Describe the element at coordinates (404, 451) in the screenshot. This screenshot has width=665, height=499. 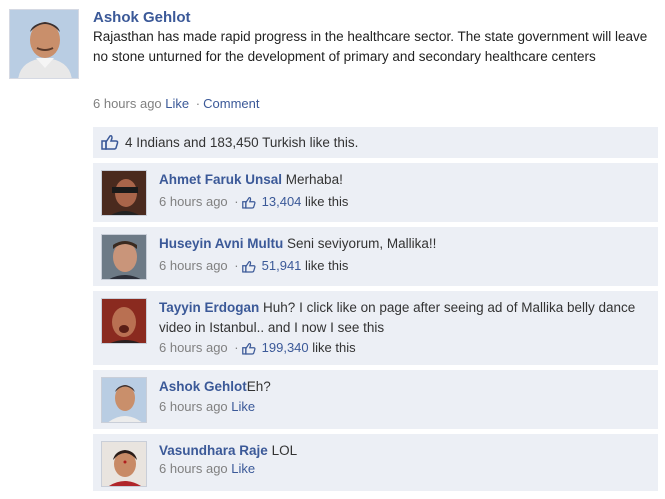
I see `comment-line: Vasundhara Raje LOL` at that location.